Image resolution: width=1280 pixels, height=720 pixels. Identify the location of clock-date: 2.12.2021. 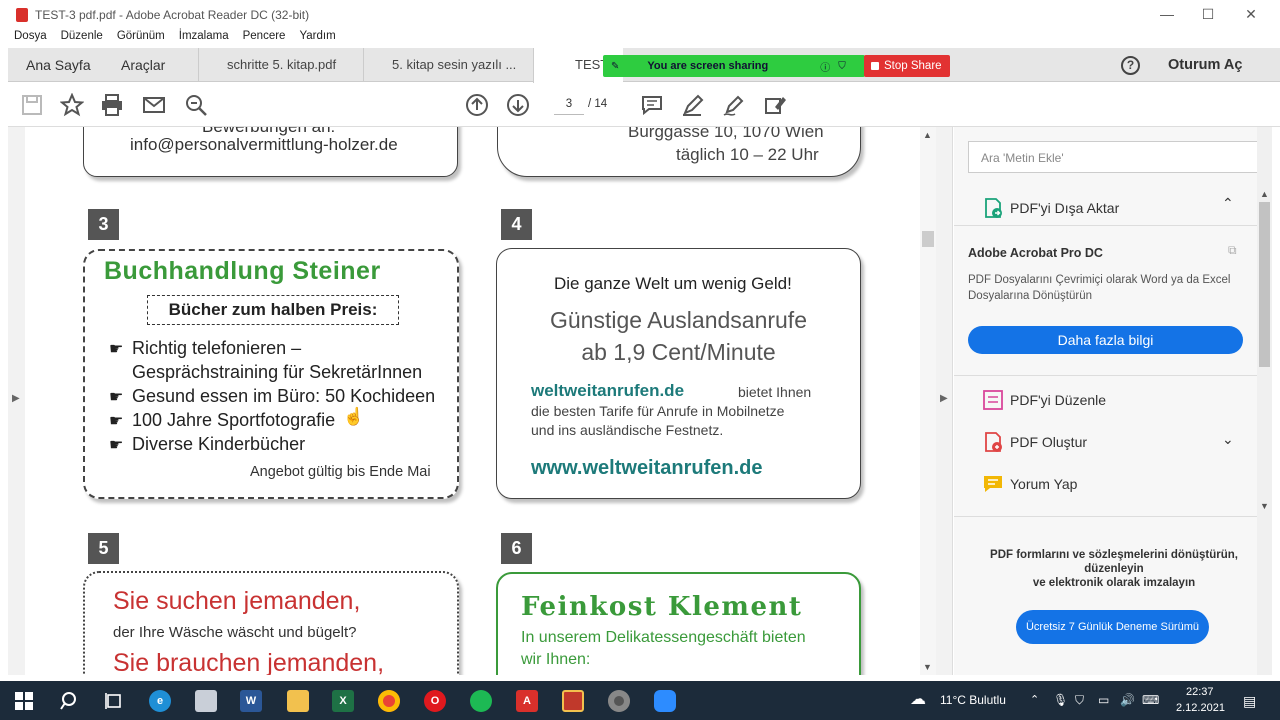
(1200, 708).